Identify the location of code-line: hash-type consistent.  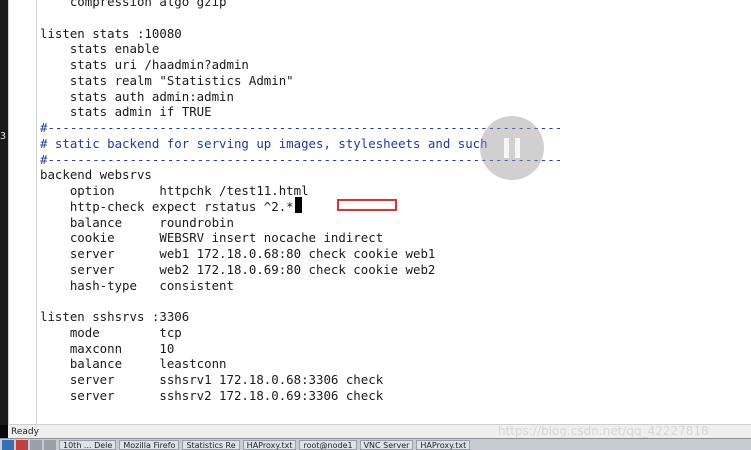
(137, 285).